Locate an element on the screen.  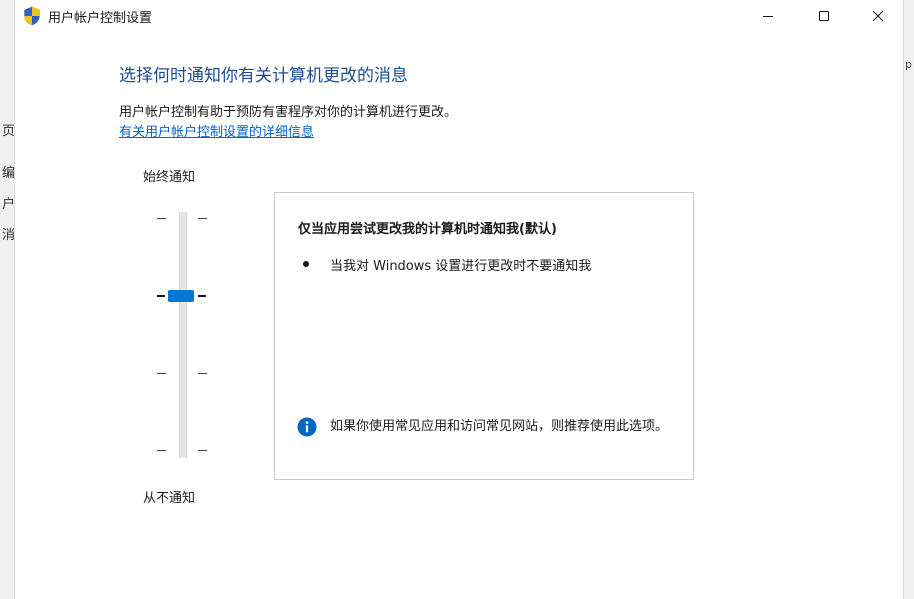
info-icon is located at coordinates (307, 427).